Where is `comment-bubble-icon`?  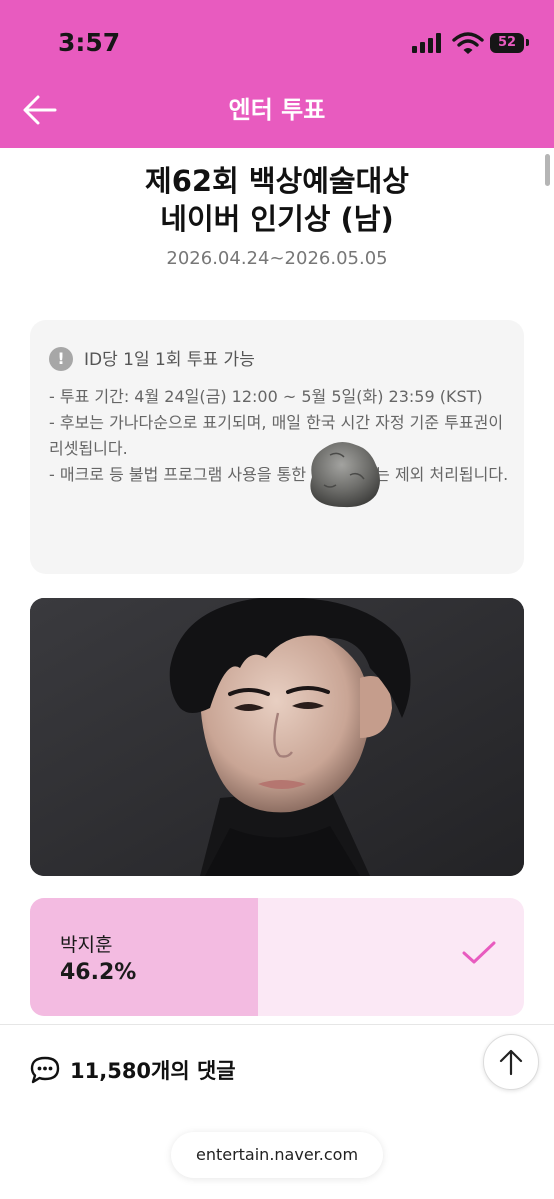 comment-bubble-icon is located at coordinates (45, 1070).